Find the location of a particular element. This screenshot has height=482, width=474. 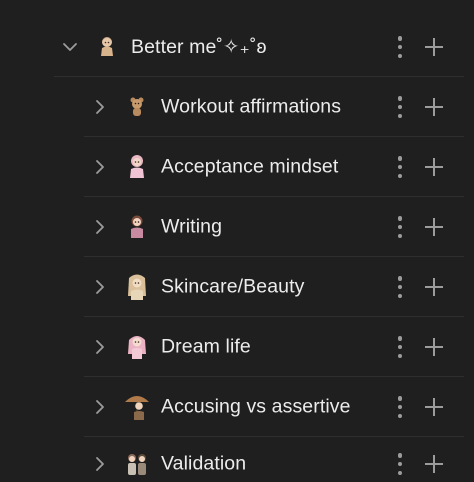

page-label: Dream life is located at coordinates (206, 346).